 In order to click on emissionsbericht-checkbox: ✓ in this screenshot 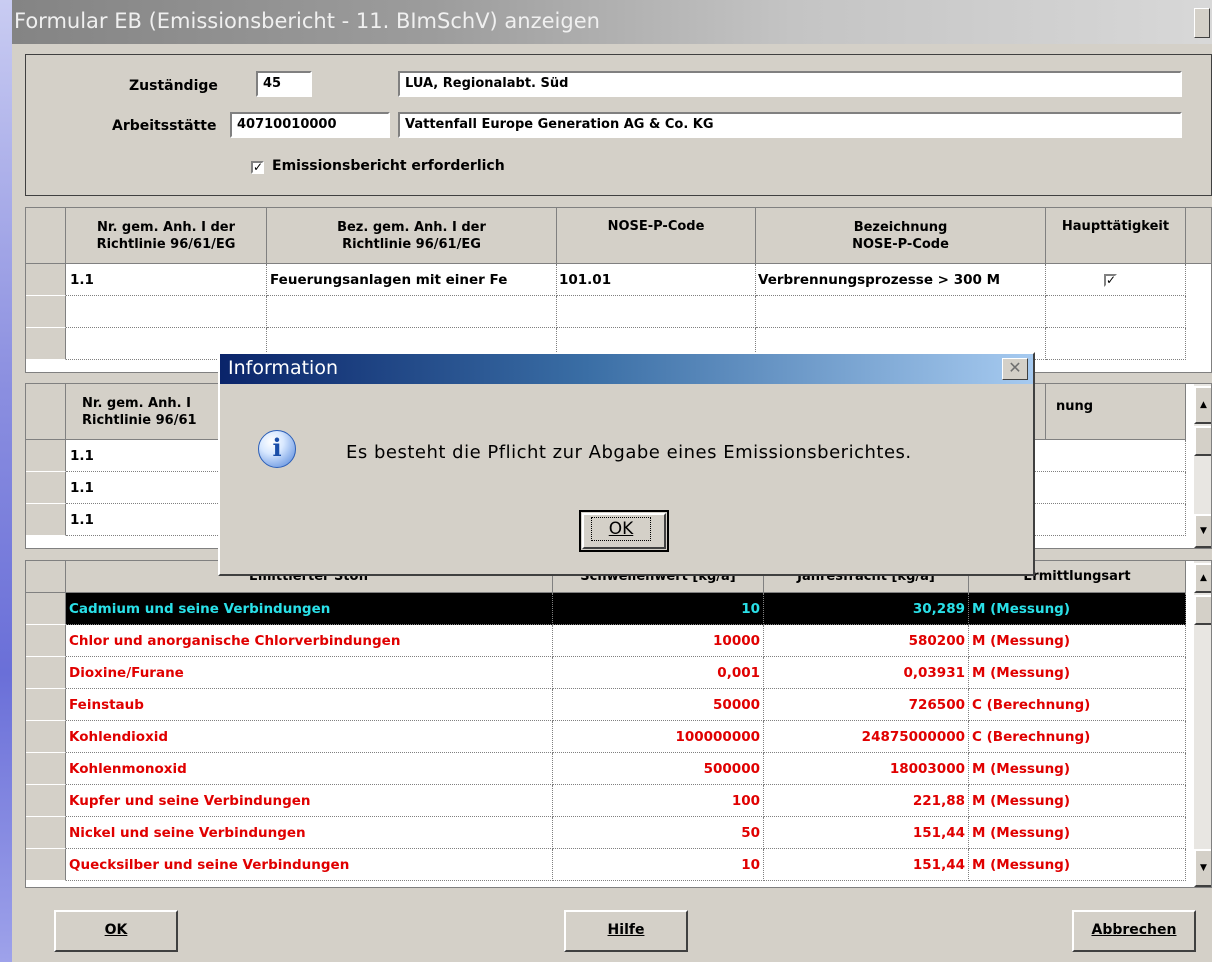, I will do `click(257, 167)`.